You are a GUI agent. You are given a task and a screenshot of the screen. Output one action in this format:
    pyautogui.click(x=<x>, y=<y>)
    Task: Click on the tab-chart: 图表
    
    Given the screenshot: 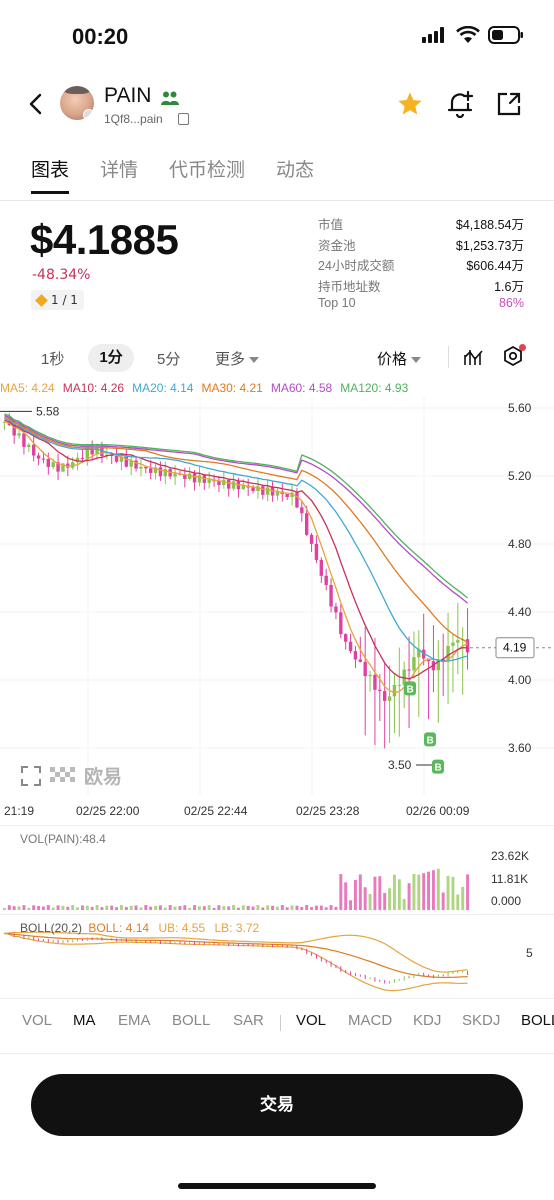 What is the action you would take?
    pyautogui.click(x=50, y=174)
    